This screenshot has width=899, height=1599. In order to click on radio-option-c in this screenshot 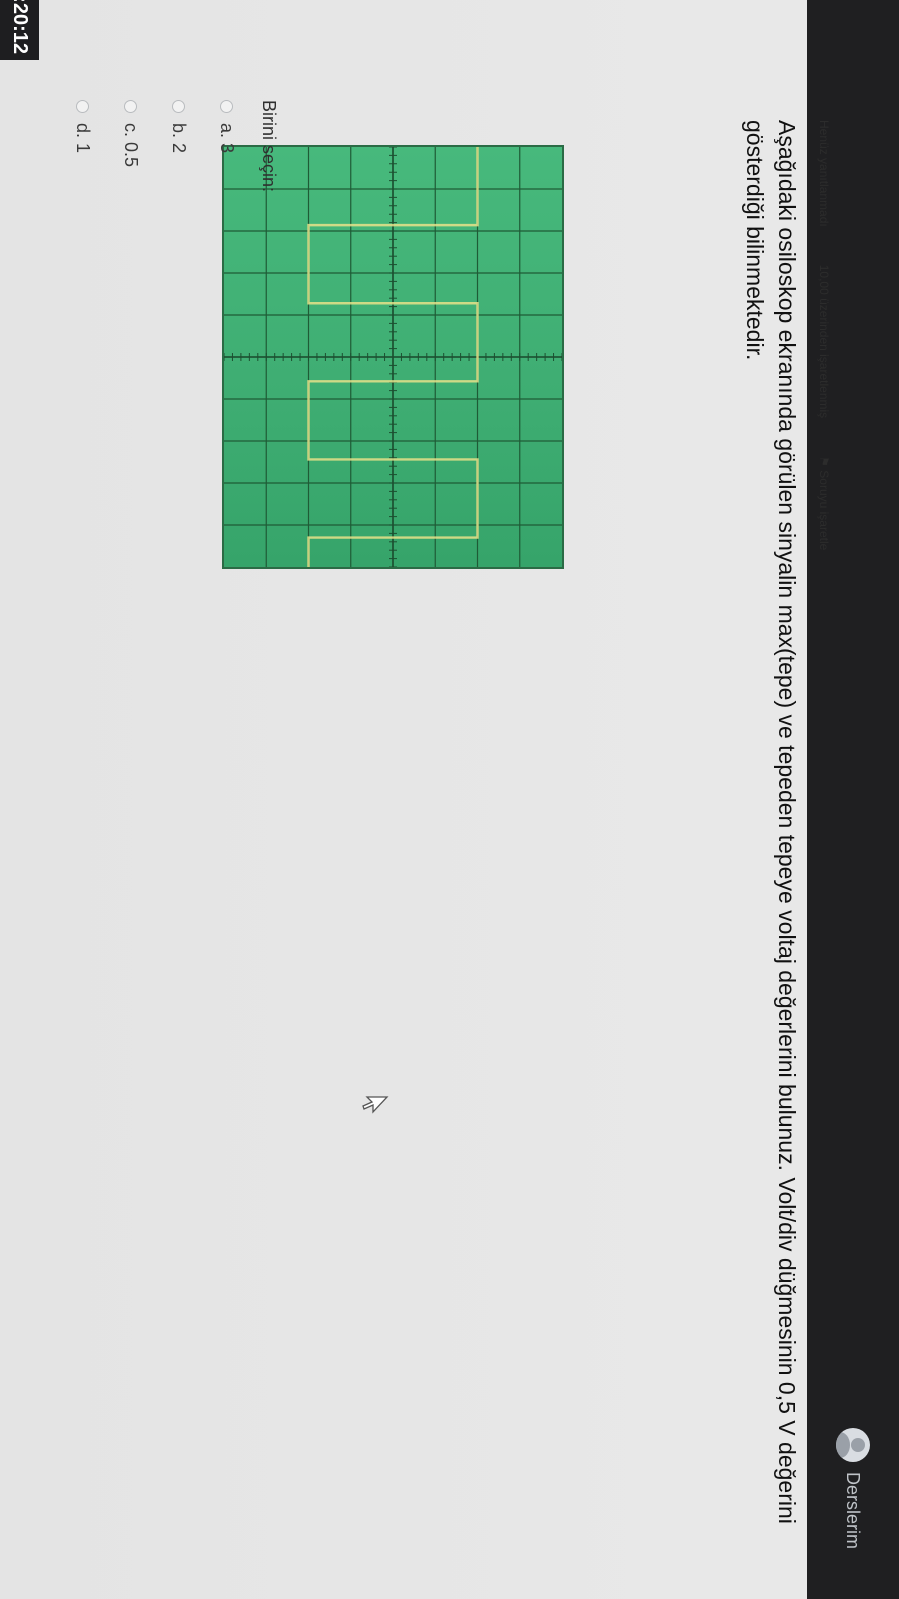, I will do `click(131, 106)`.